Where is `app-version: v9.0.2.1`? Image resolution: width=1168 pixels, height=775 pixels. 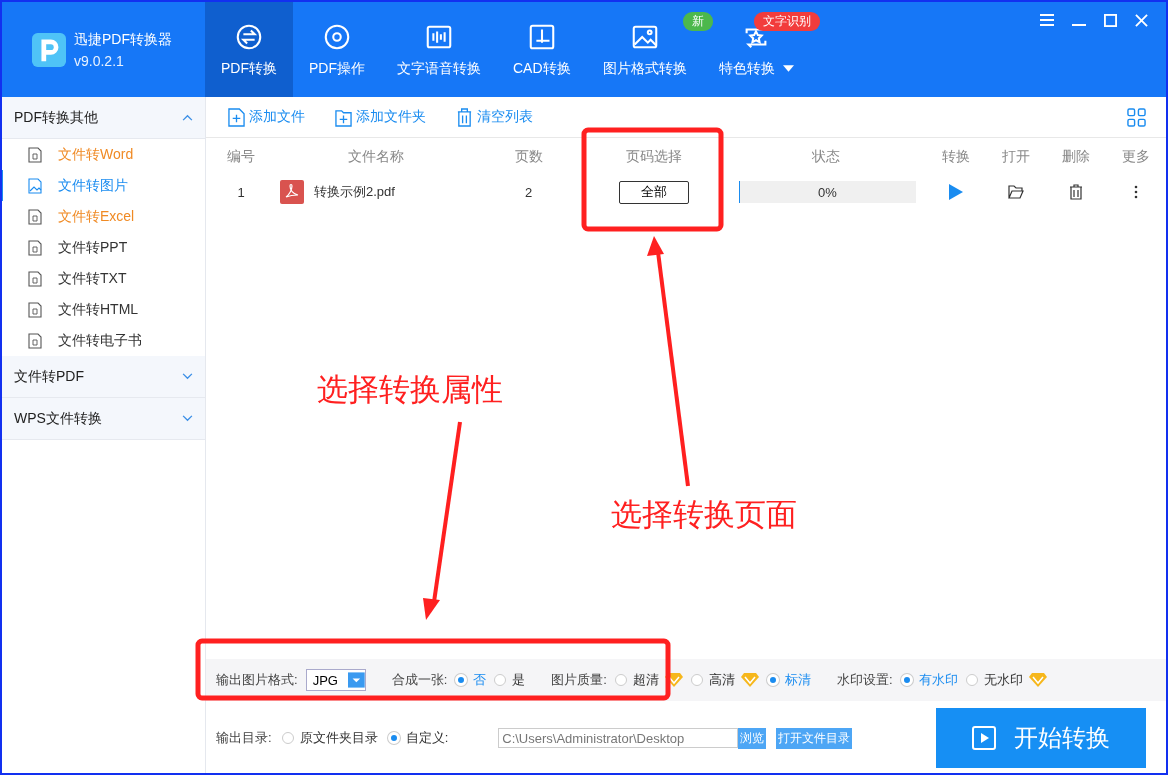
app-version: v9.0.2.1 is located at coordinates (99, 60).